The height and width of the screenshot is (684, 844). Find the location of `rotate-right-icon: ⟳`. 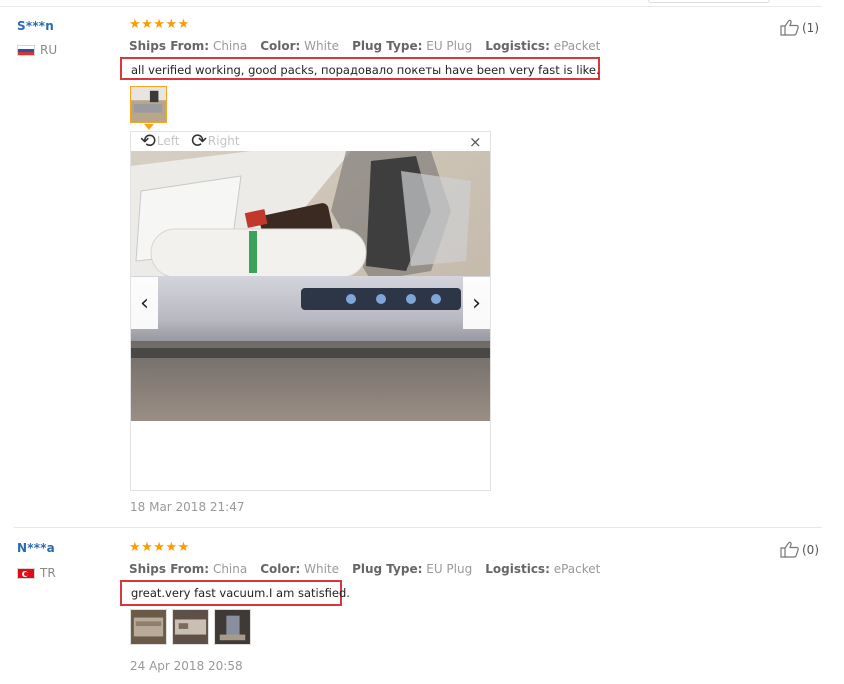

rotate-right-icon: ⟳ is located at coordinates (199, 141).